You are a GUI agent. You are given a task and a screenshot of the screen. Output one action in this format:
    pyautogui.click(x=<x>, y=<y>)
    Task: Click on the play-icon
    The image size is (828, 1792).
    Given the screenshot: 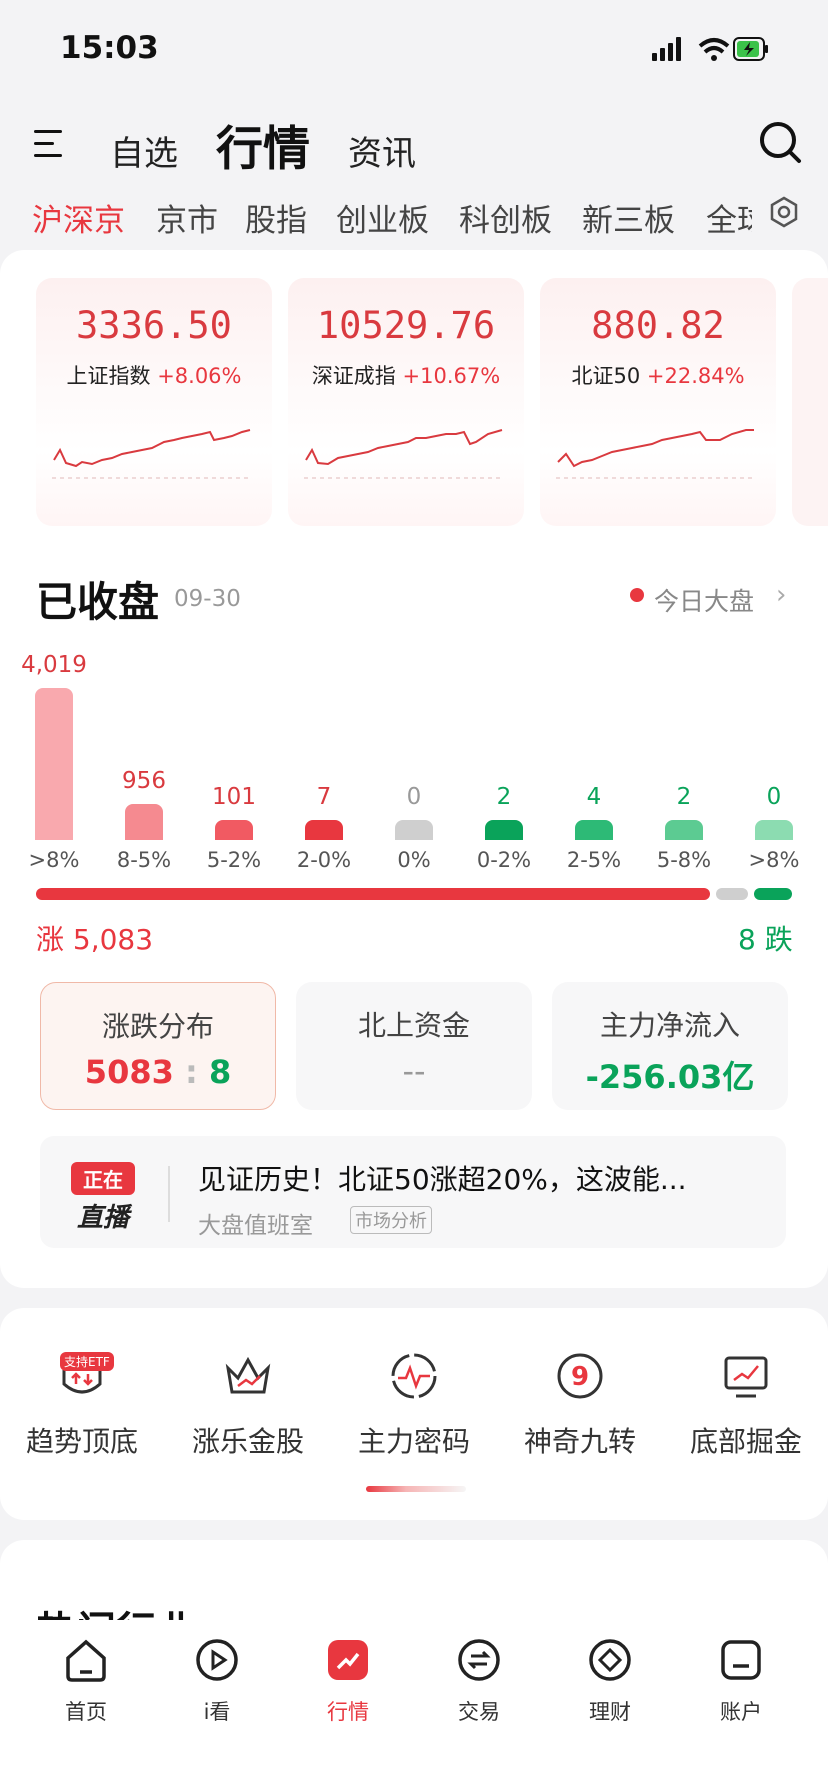 What is the action you would take?
    pyautogui.click(x=217, y=1660)
    